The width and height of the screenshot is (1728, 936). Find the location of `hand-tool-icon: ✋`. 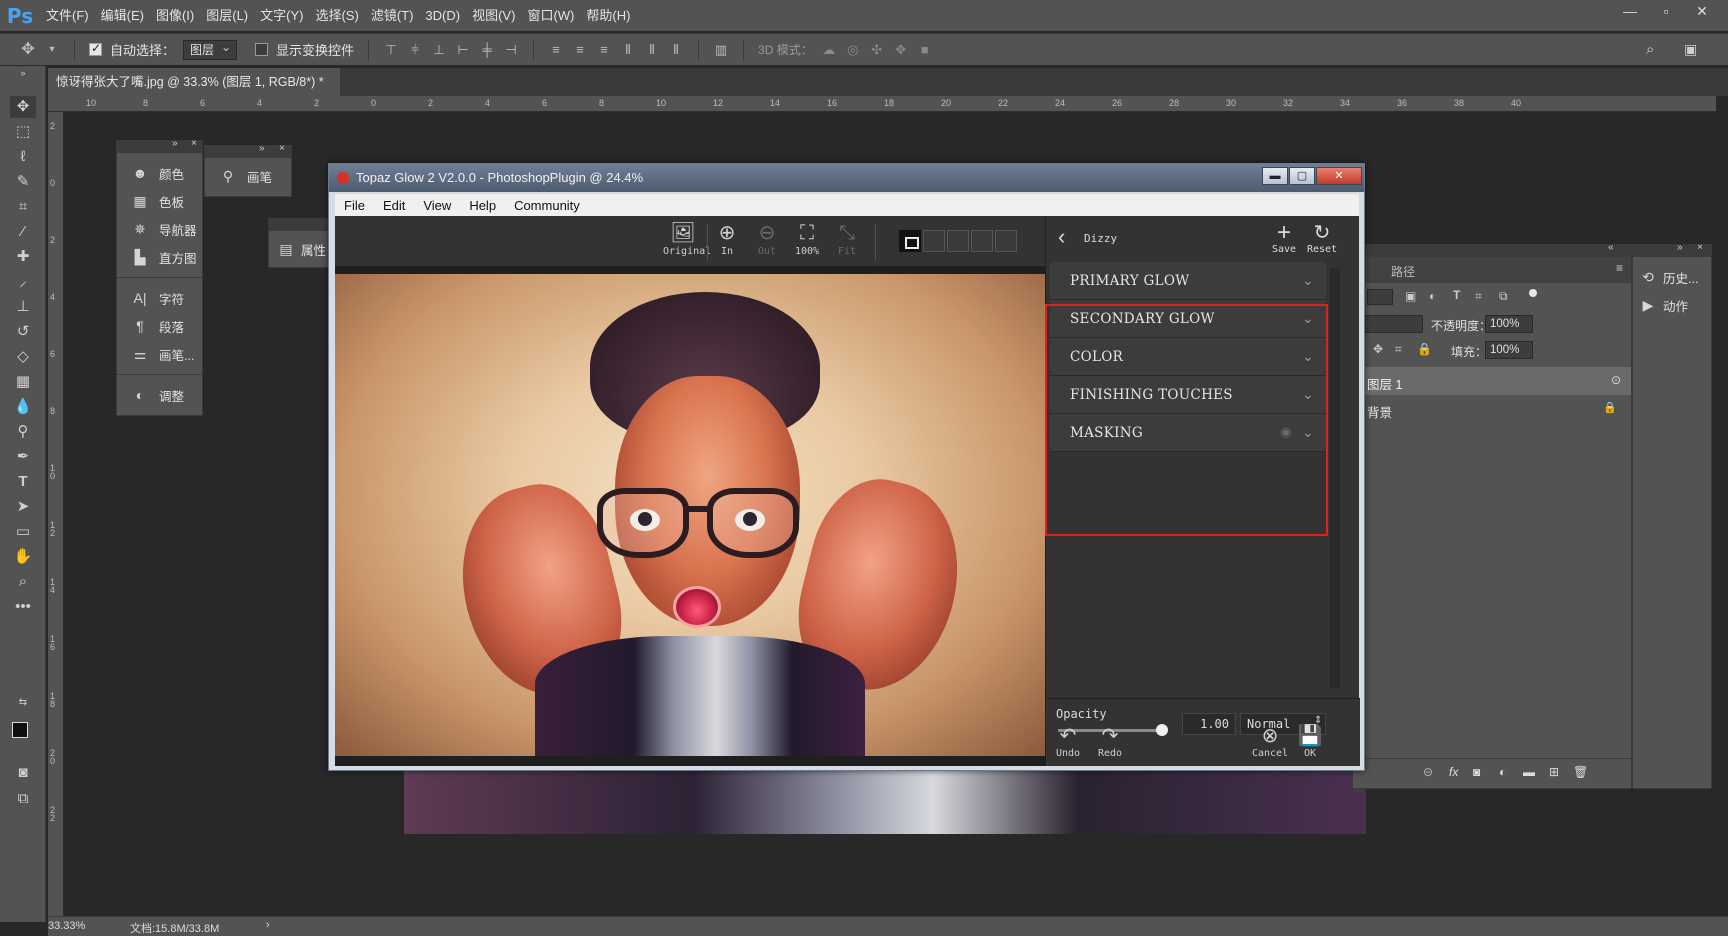

hand-tool-icon: ✋ is located at coordinates (23, 557).